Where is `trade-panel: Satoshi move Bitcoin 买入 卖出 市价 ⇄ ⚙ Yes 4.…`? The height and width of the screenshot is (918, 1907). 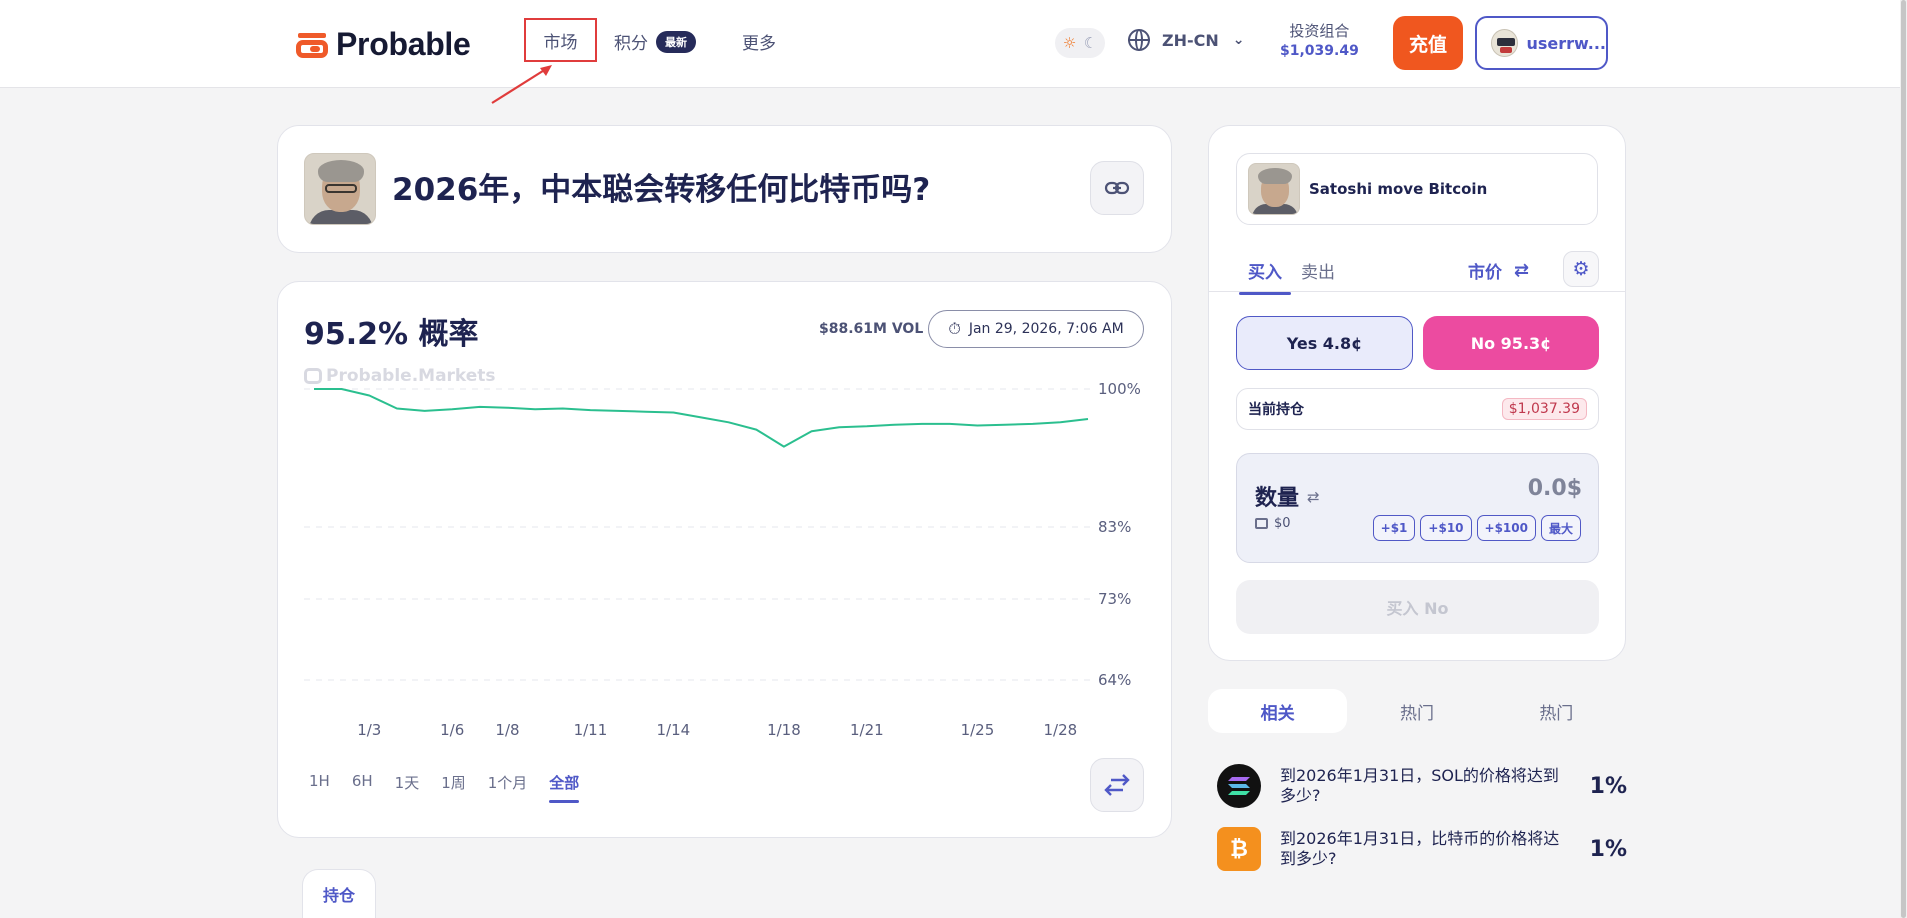 trade-panel: Satoshi move Bitcoin 买入 卖出 市价 ⇄ ⚙ Yes 4.… is located at coordinates (1417, 393).